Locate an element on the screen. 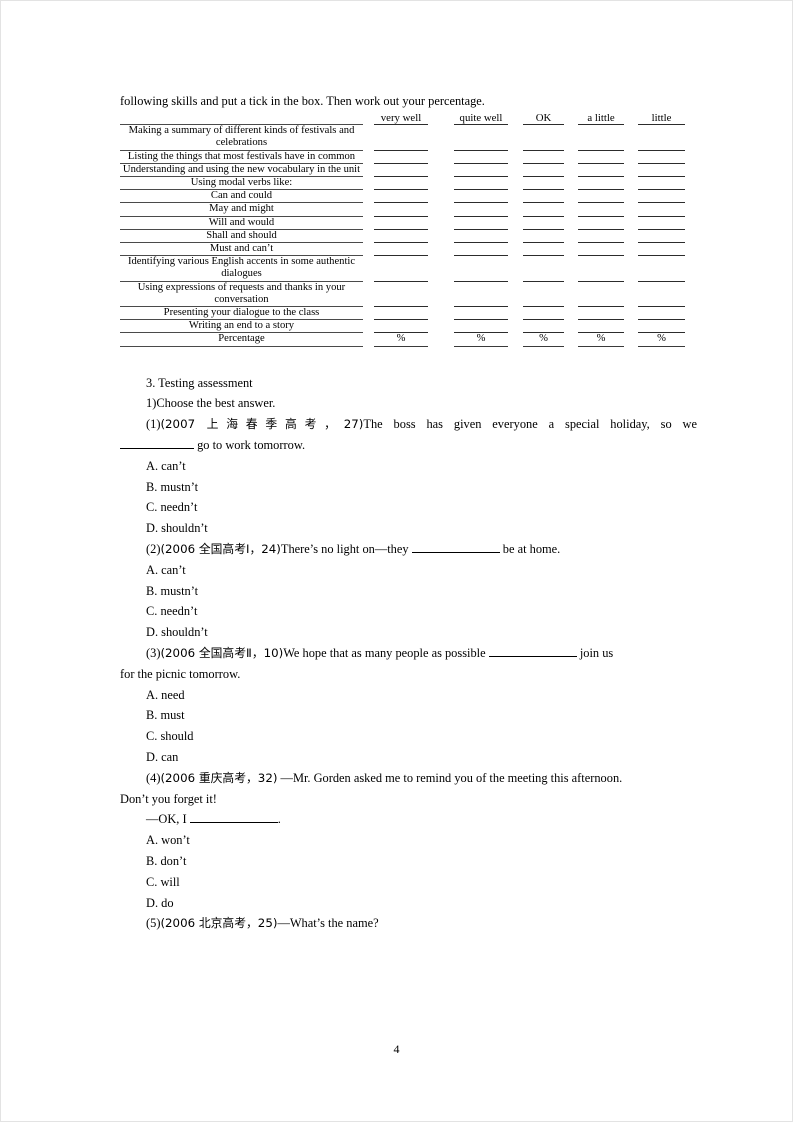 The height and width of the screenshot is (1122, 793). question-4-option-a: A. won’t is located at coordinates (408, 840).